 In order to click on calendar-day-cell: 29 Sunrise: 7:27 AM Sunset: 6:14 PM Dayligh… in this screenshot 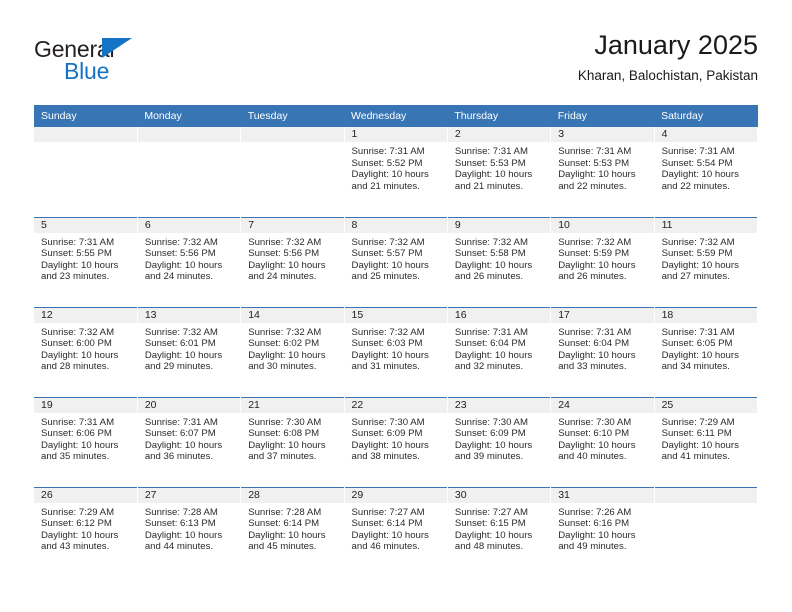, I will do `click(396, 531)`.